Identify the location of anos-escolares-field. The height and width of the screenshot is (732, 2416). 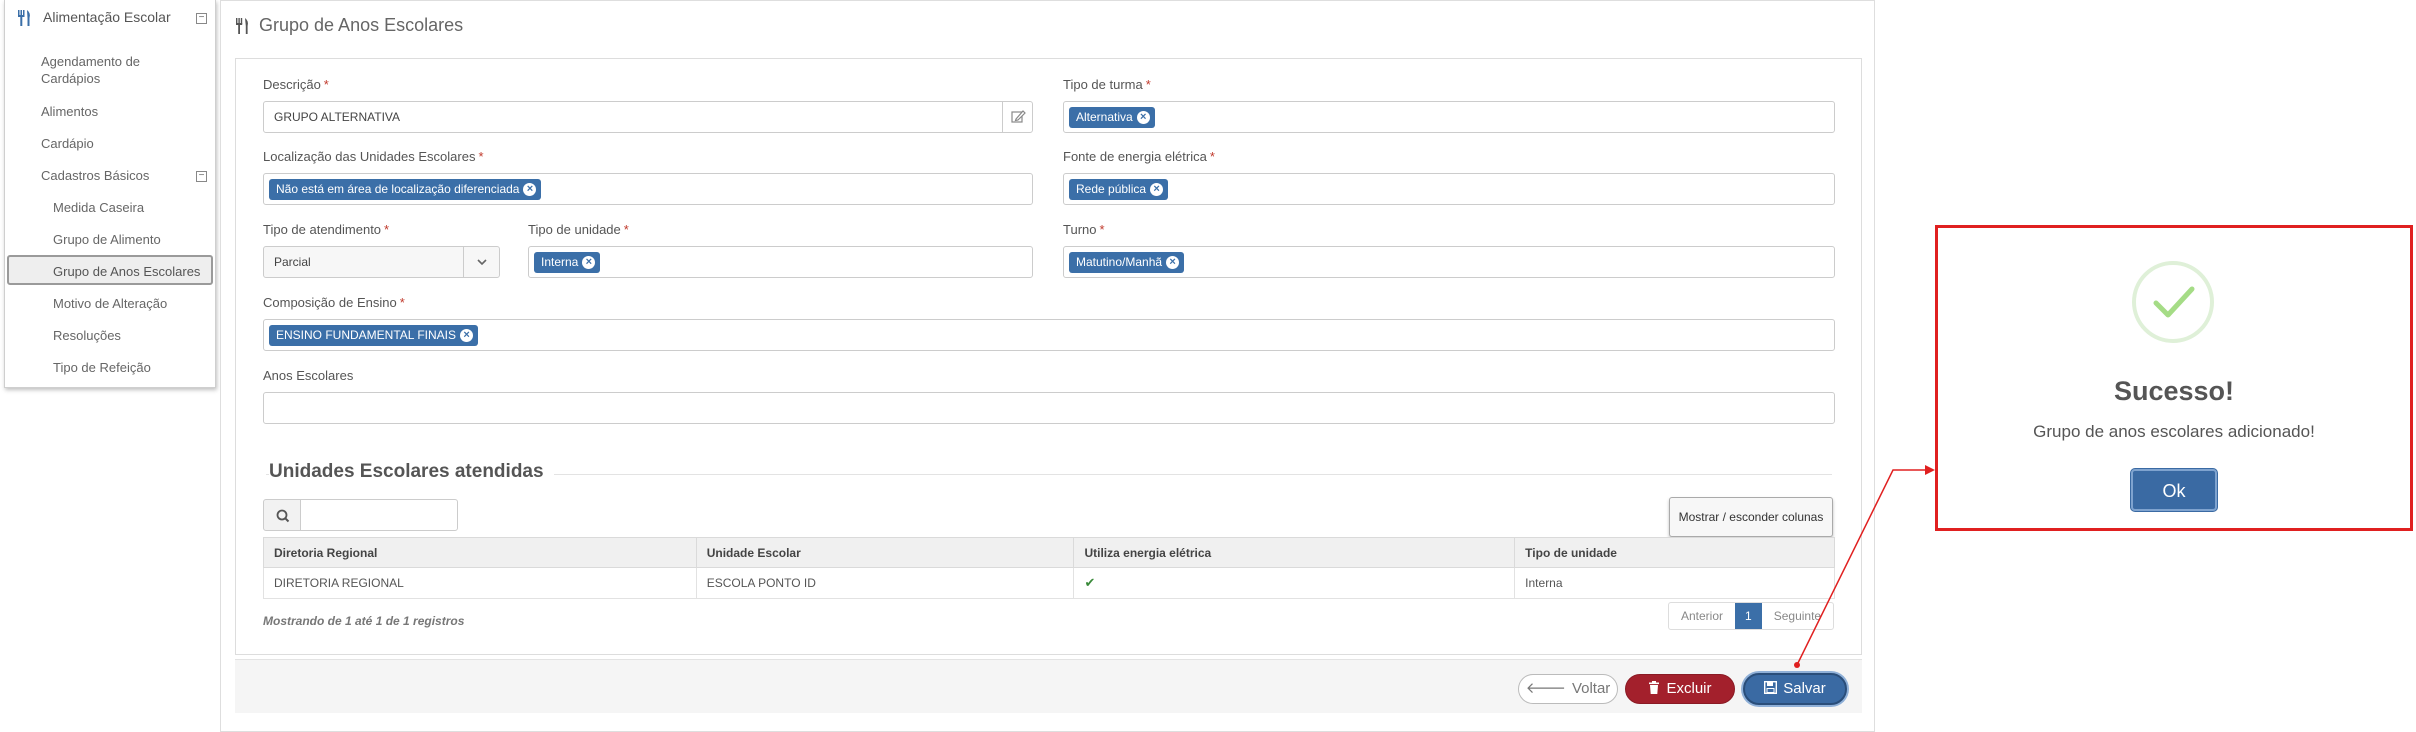
(1049, 408).